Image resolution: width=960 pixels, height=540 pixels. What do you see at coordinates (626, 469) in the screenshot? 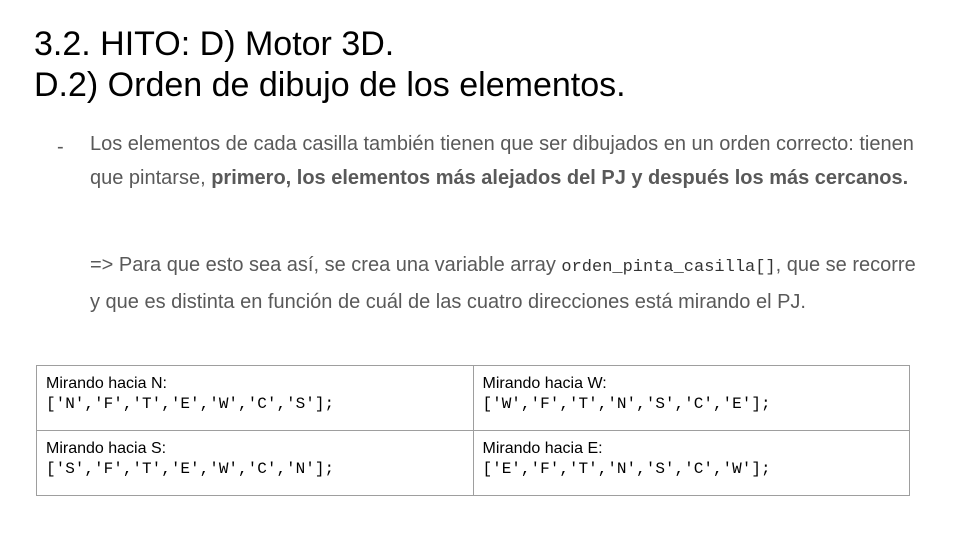
I see `cell-code: ['E','F','T','N','S','C','W'];` at bounding box center [626, 469].